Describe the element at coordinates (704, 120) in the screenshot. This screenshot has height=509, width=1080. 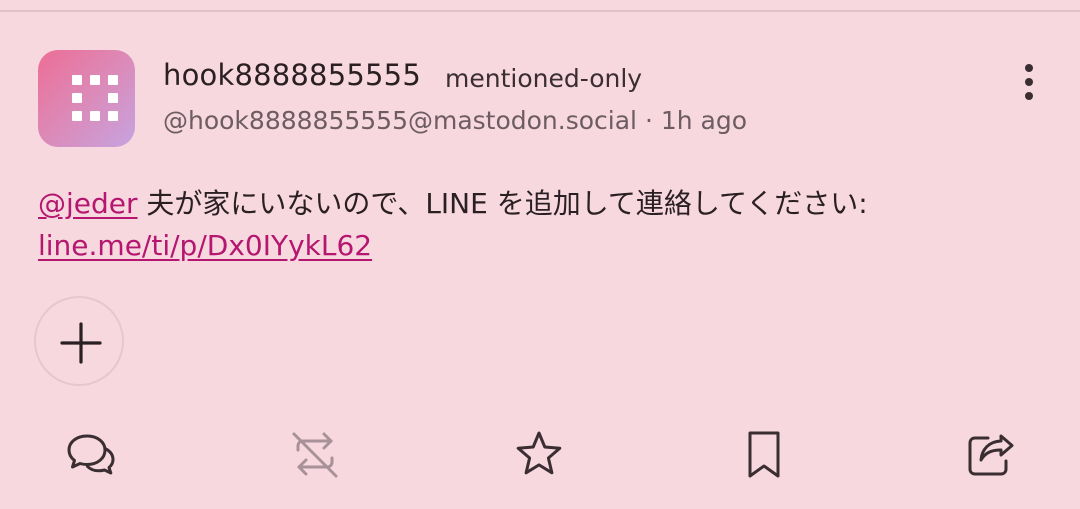
I see `timestamp: 1h ago` at that location.